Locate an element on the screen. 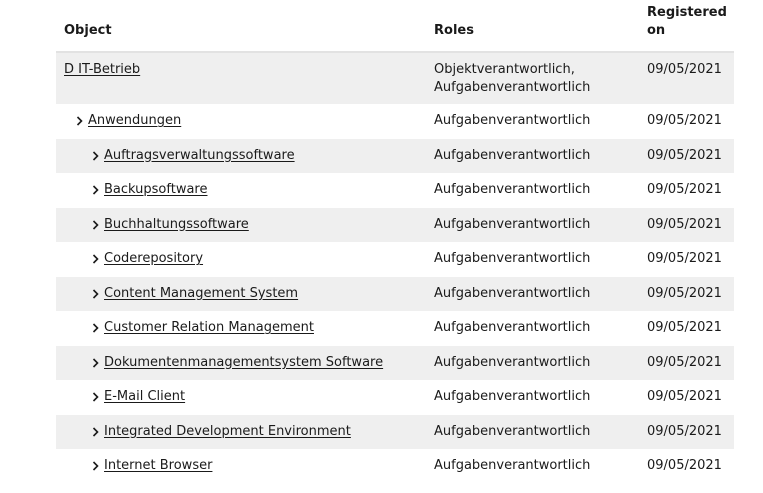 The image size is (763, 493). object-cell: Integrated Development Environment is located at coordinates (241, 431).